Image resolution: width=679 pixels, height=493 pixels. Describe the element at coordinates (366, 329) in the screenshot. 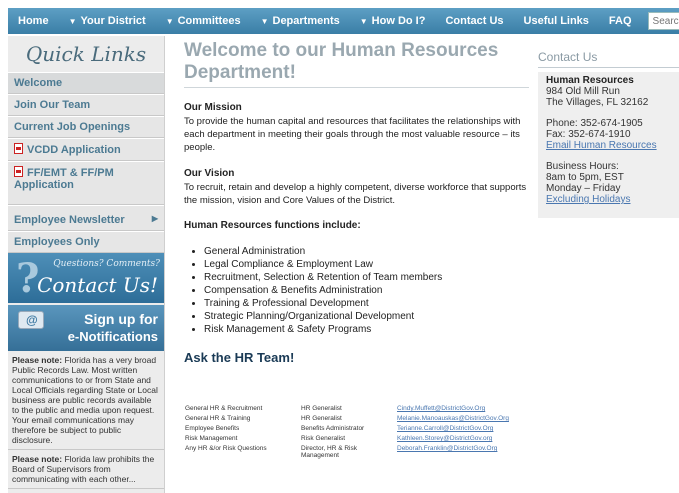

I see `list-item: Risk Management & Safety Programs` at that location.